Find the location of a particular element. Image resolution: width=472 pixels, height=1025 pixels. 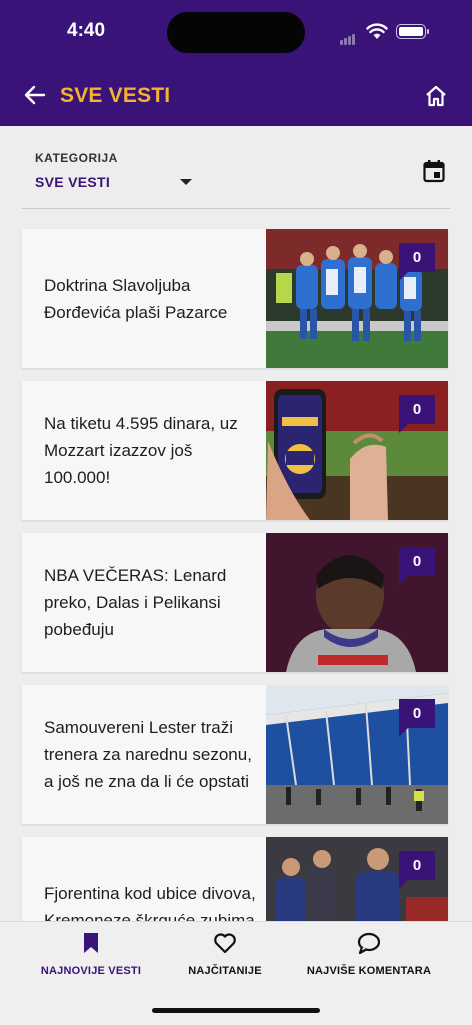

page-title: SVE VESTI is located at coordinates (115, 95).